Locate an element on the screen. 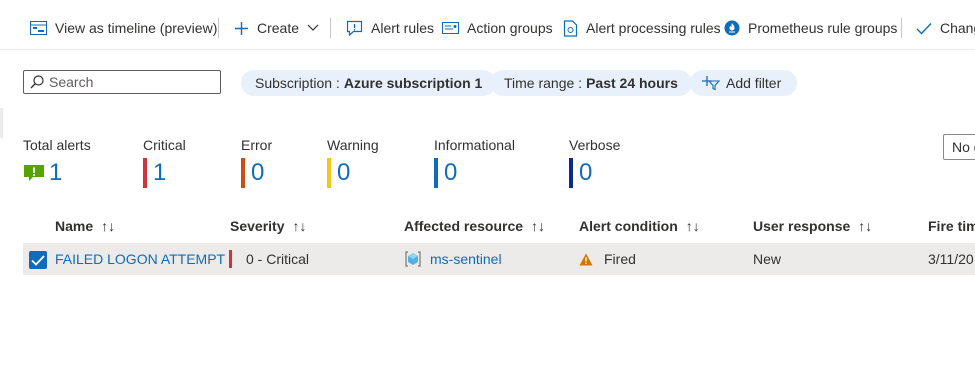 This screenshot has height=376, width=975. summary-label: Informational is located at coordinates (474, 145).